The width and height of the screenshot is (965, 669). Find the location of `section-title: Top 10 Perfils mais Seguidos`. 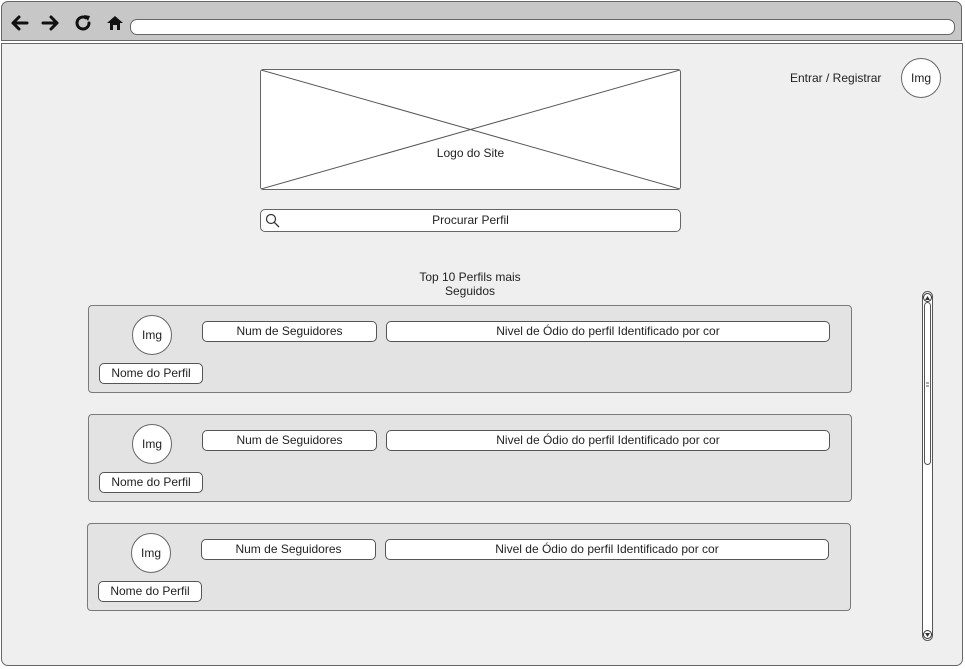

section-title: Top 10 Perfils mais Seguidos is located at coordinates (470, 284).